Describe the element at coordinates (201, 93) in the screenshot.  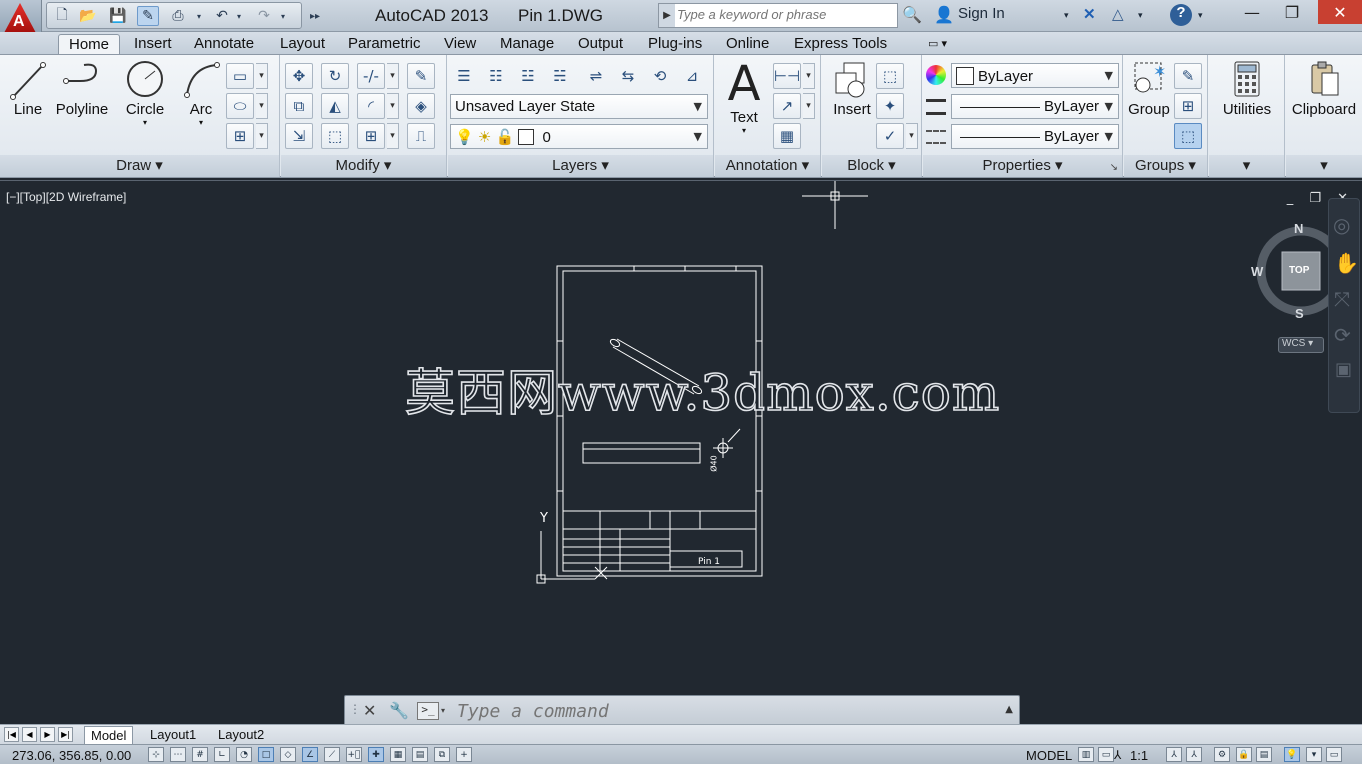
I see `arc-button: Arc ▾` at that location.